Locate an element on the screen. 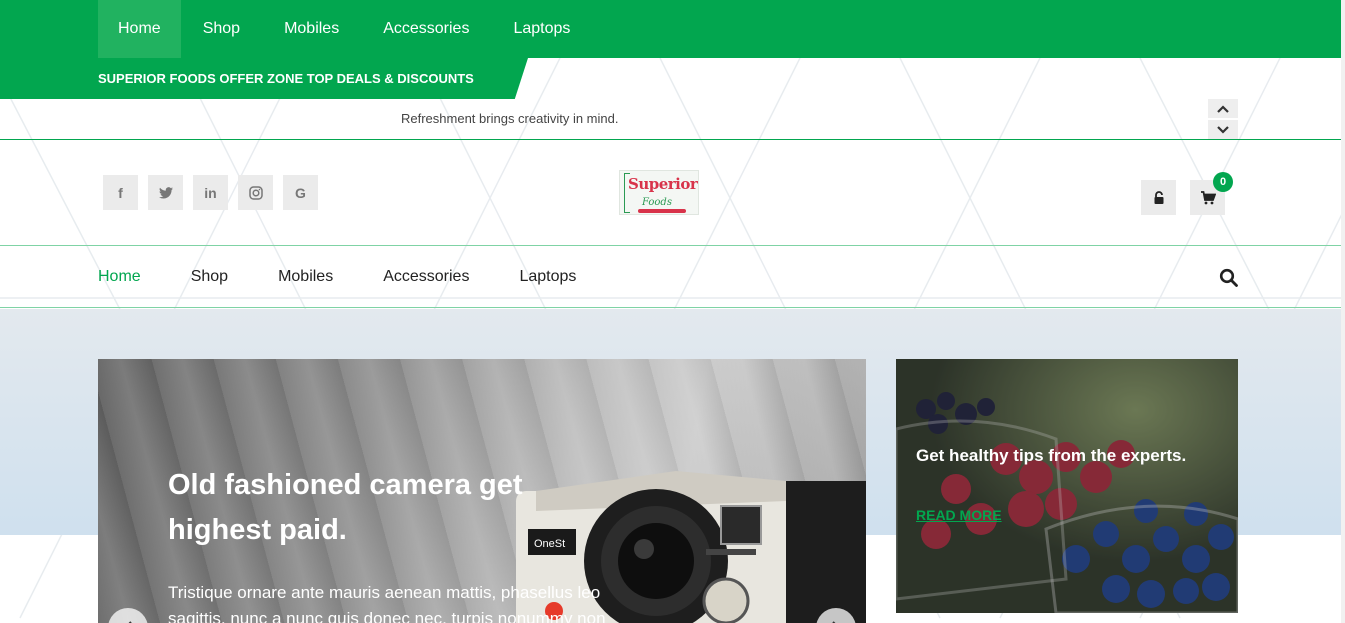 The image size is (1345, 623). search-icon is located at coordinates (1229, 278).